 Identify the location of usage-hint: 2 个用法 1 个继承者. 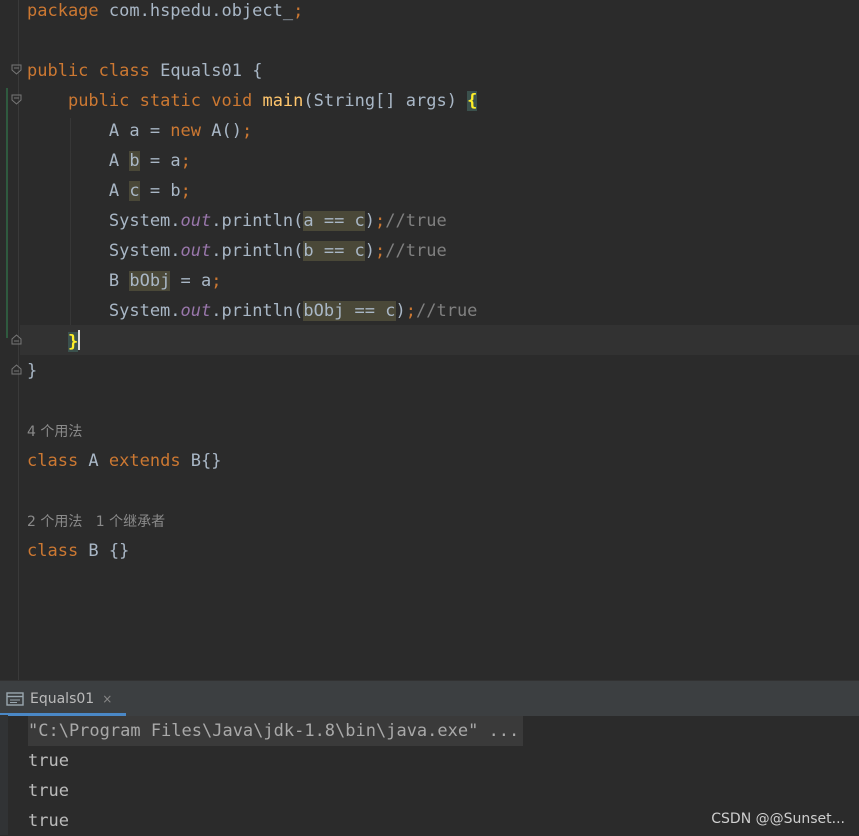
(96, 521).